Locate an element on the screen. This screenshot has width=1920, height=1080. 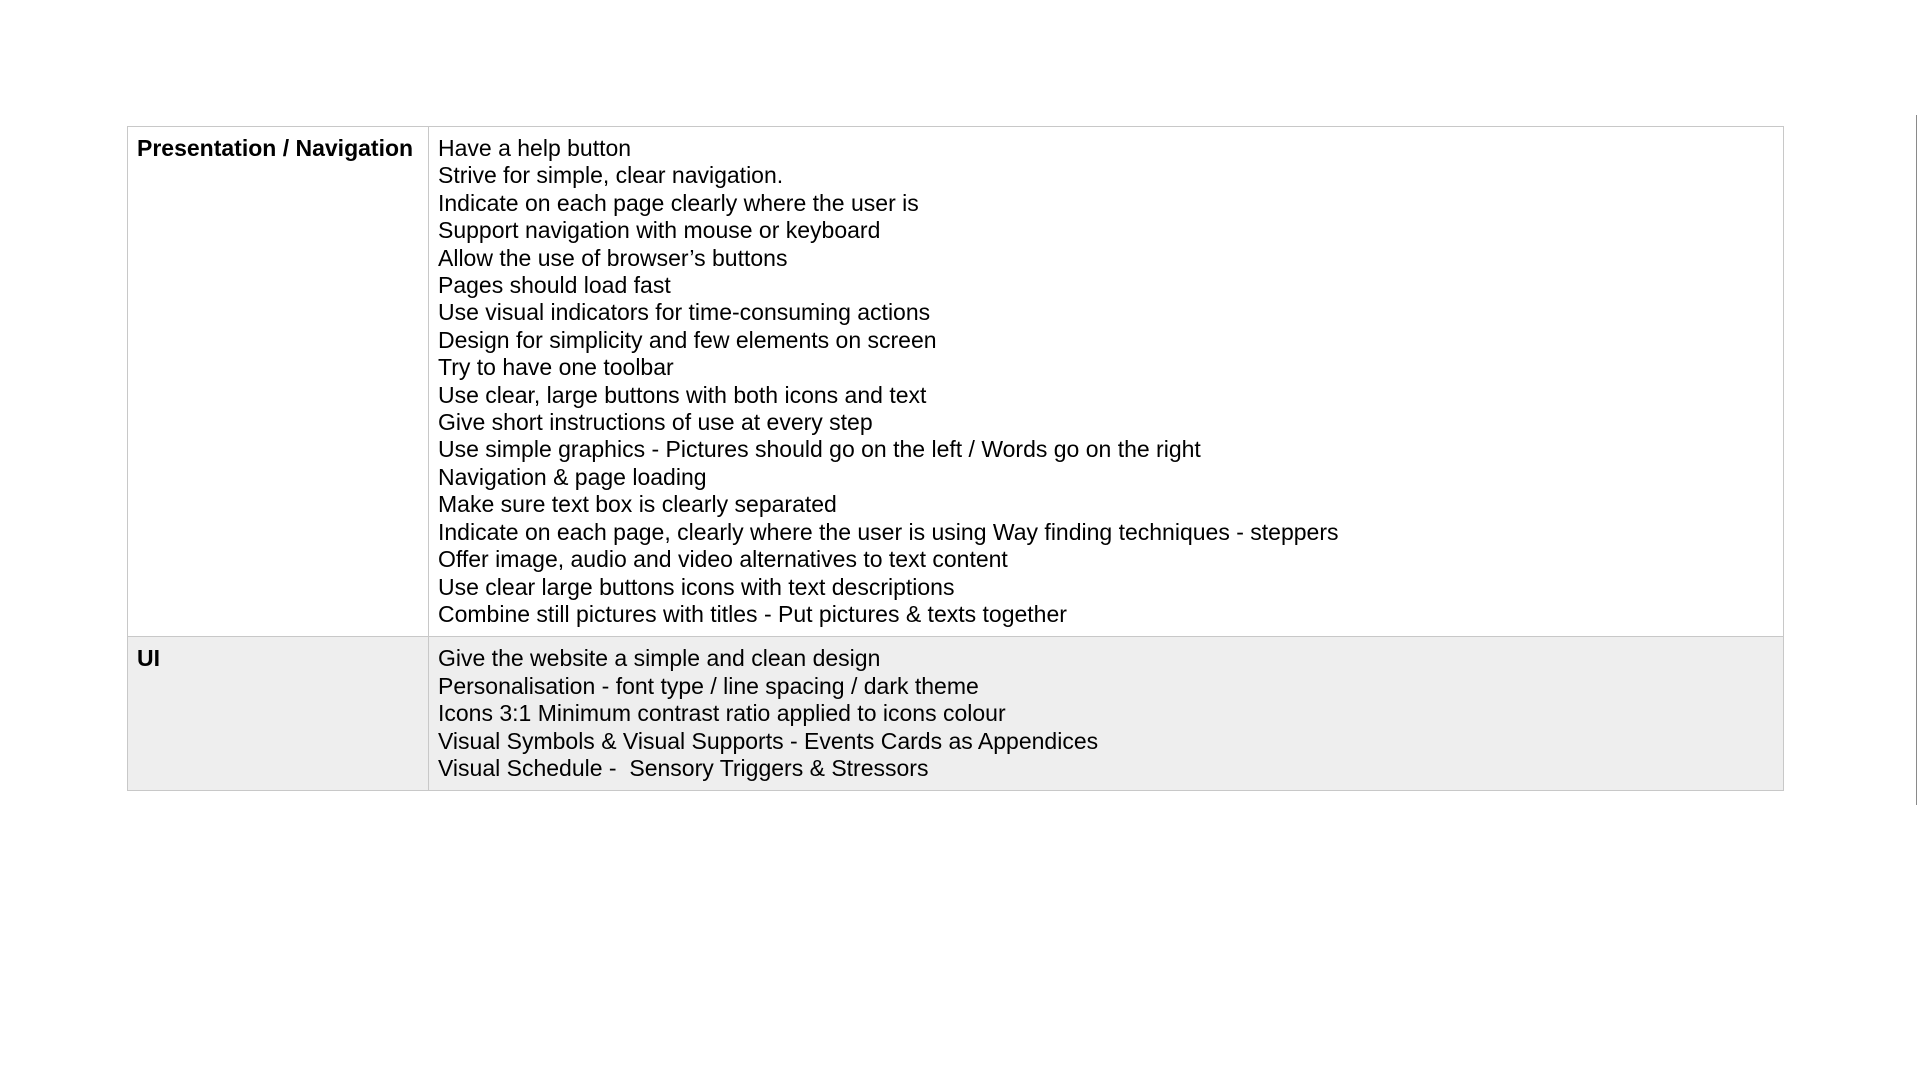
list-item: Try to have one toolbar is located at coordinates (556, 367).